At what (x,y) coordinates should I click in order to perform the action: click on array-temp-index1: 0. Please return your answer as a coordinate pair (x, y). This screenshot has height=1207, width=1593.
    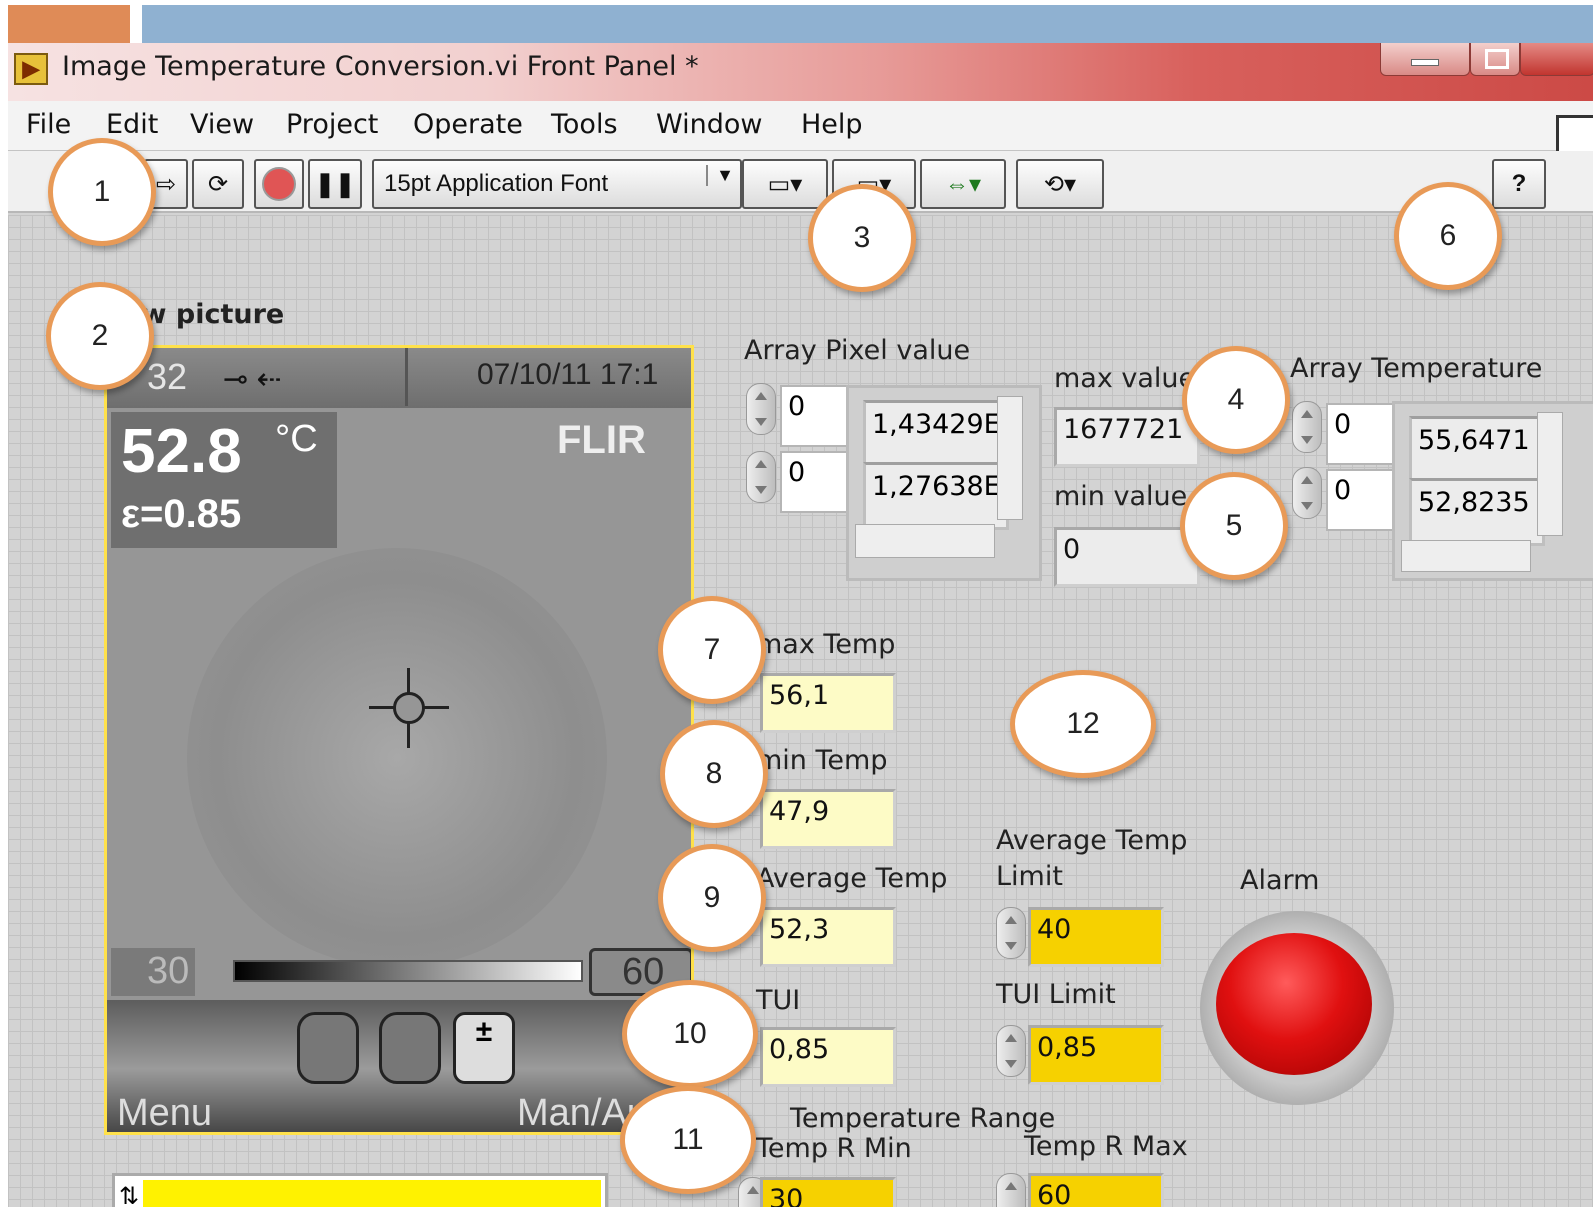
    Looking at the image, I should click on (1360, 434).